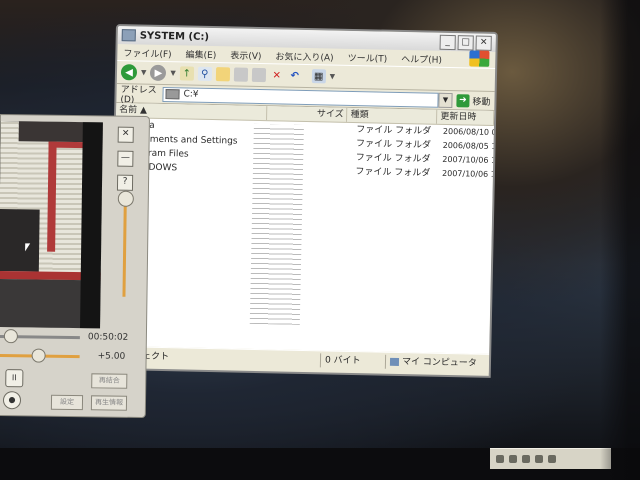 Image resolution: width=640 pixels, height=480 pixels. I want to click on status-location: マイ コンピュータ, so click(435, 363).